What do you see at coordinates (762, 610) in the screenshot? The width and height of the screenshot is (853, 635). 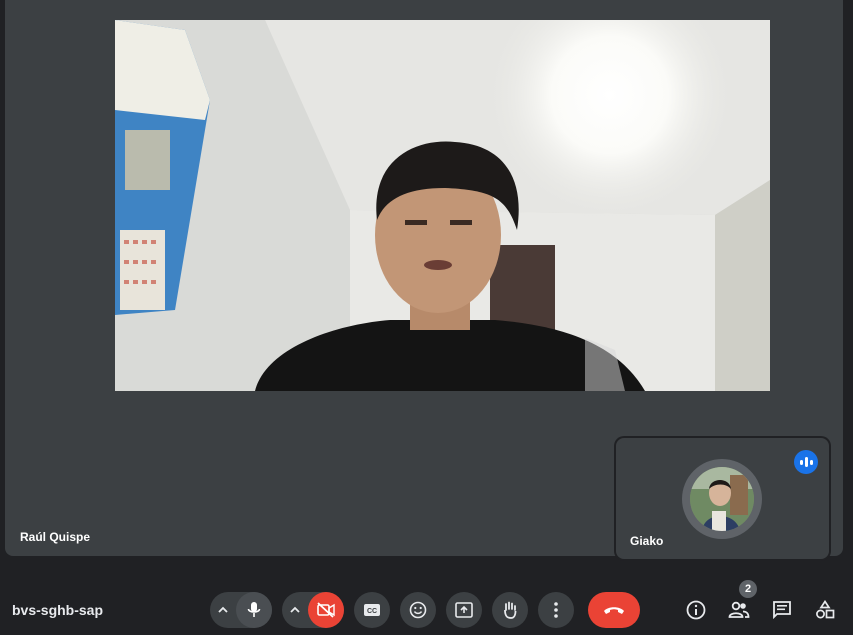 I see `side-panel-controls` at bounding box center [762, 610].